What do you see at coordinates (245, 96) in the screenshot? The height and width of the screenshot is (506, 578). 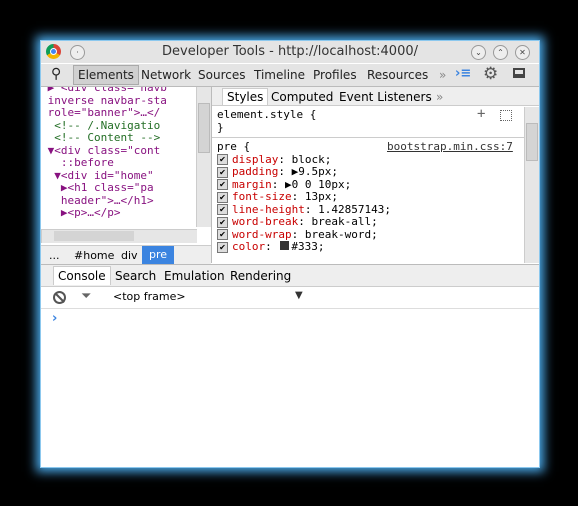 I see `tab-styles: Styles` at bounding box center [245, 96].